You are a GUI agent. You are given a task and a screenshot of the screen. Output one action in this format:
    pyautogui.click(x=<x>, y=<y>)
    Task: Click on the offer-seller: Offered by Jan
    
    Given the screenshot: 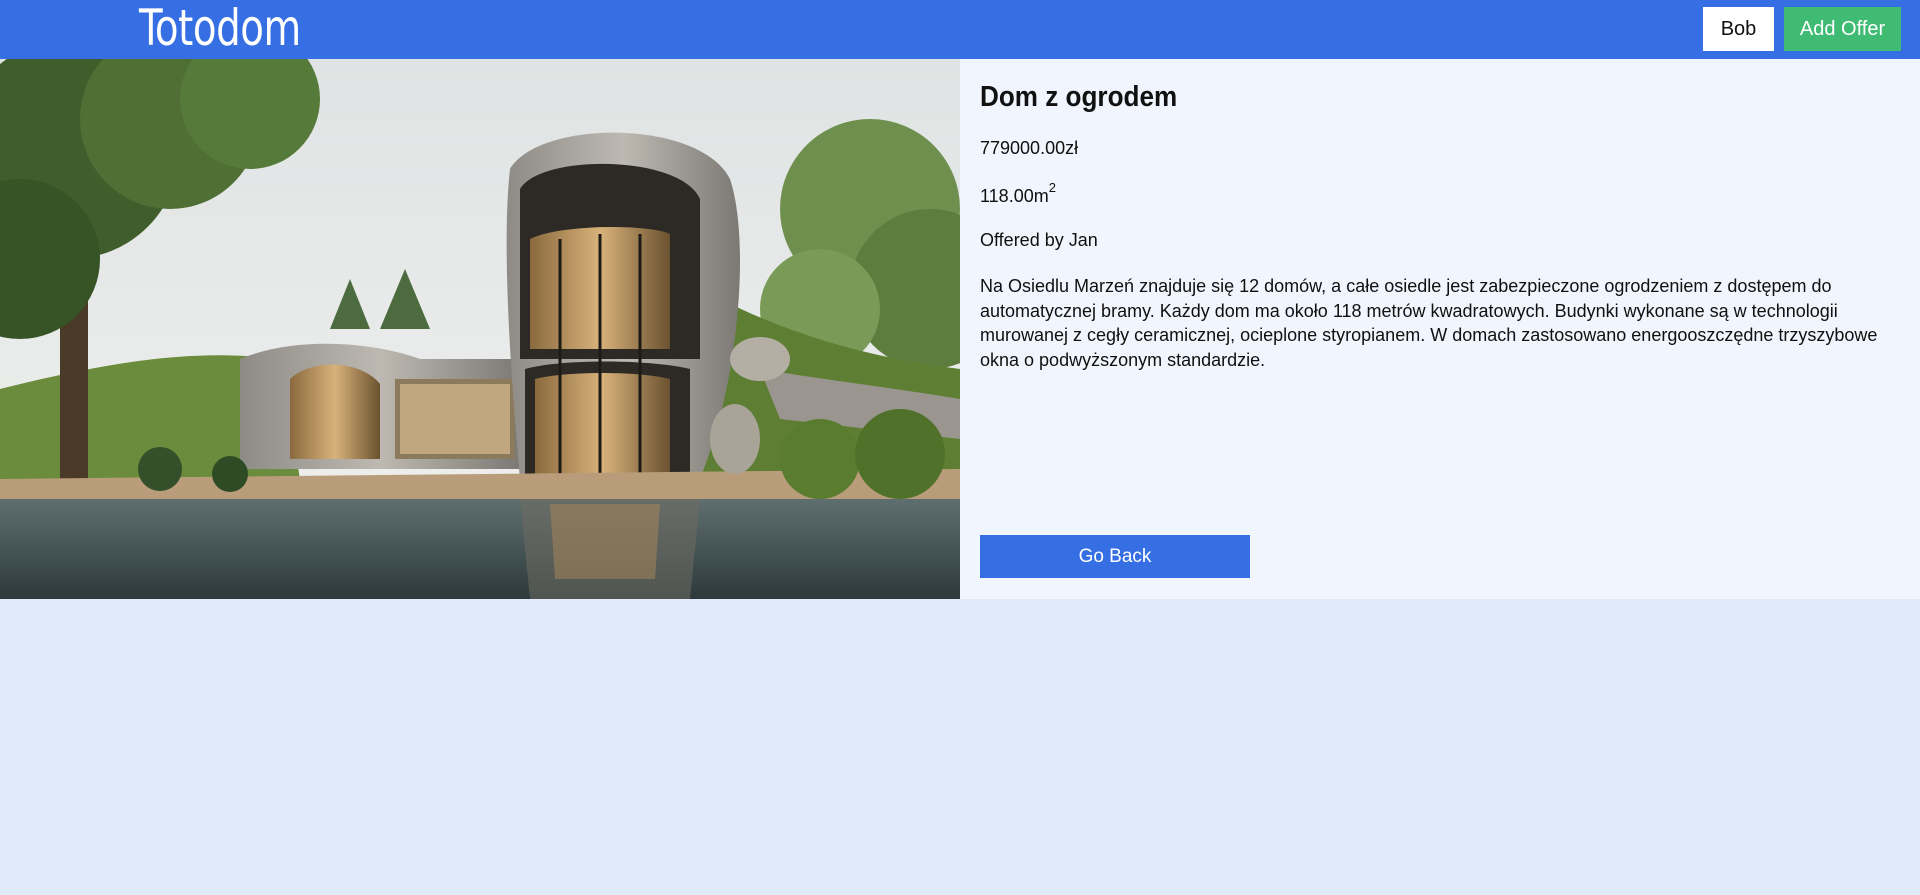 What is the action you would take?
    pyautogui.click(x=1039, y=240)
    